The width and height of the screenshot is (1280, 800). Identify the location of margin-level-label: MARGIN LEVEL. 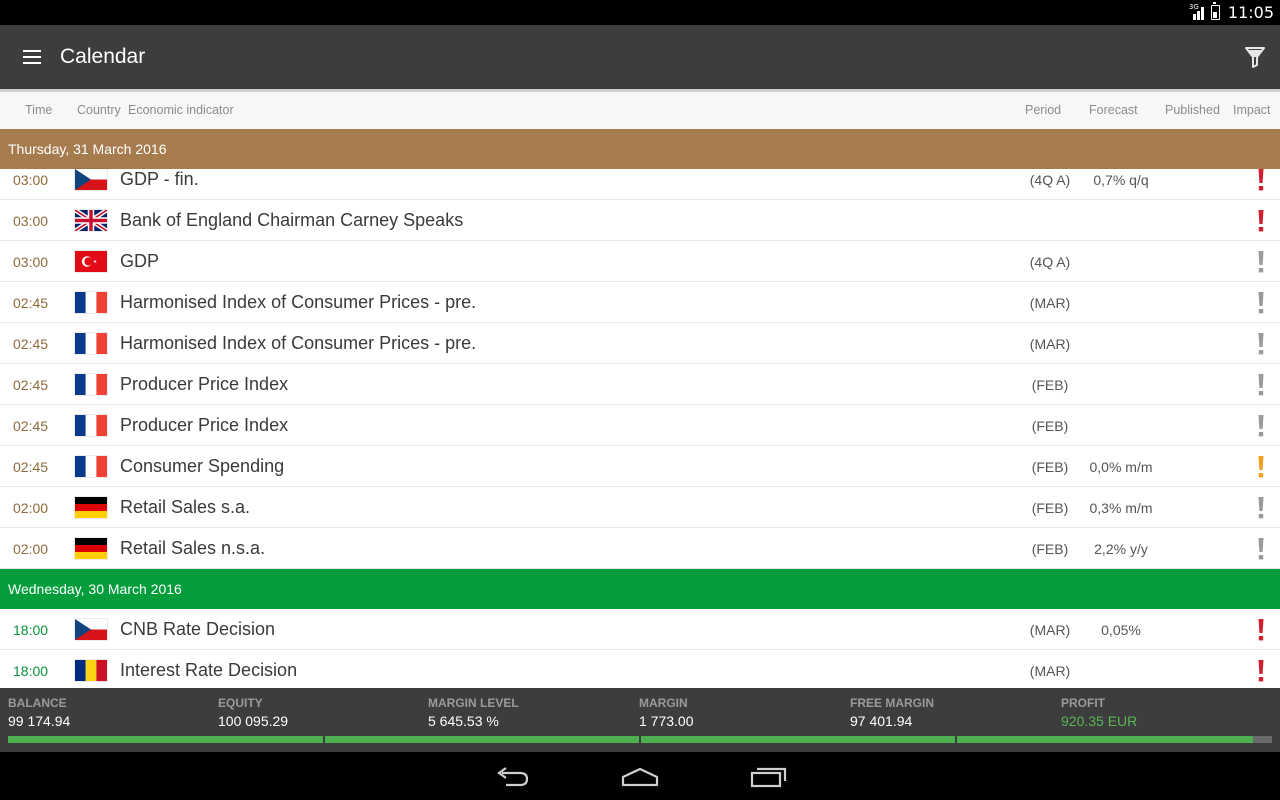
(473, 703).